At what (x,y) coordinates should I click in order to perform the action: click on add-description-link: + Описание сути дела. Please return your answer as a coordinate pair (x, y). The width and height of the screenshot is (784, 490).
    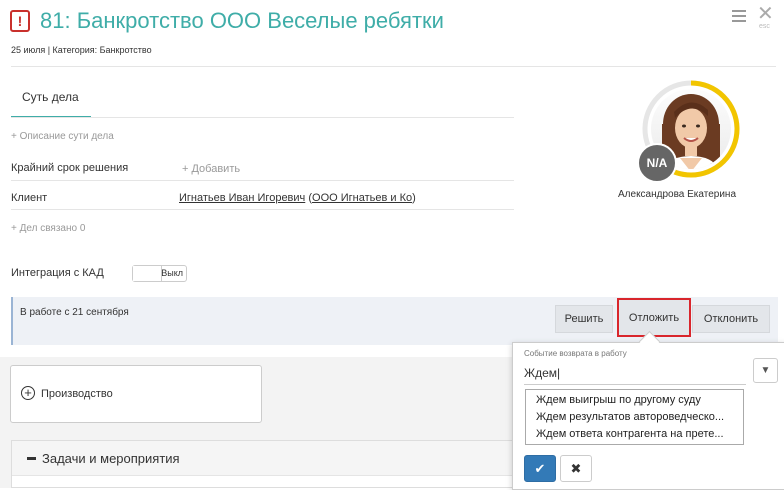
    Looking at the image, I should click on (62, 136).